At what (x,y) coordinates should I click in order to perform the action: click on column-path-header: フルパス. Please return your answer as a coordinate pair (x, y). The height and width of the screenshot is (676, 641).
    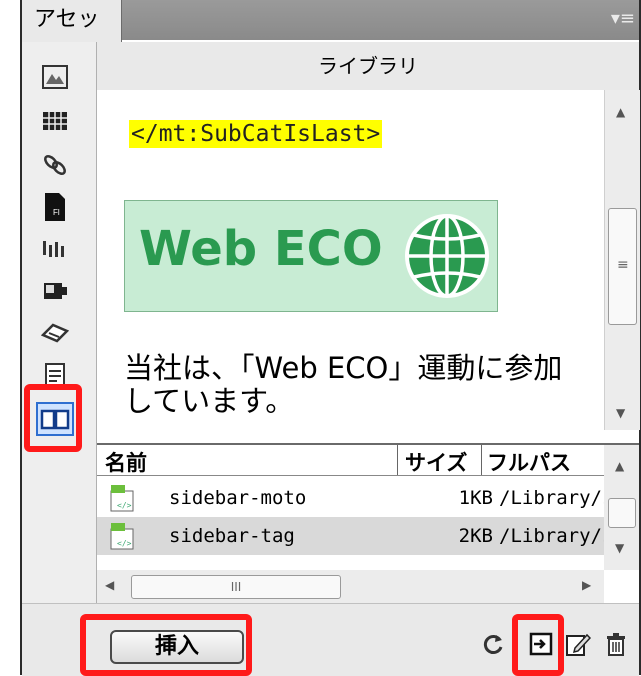
    Looking at the image, I should click on (529, 462).